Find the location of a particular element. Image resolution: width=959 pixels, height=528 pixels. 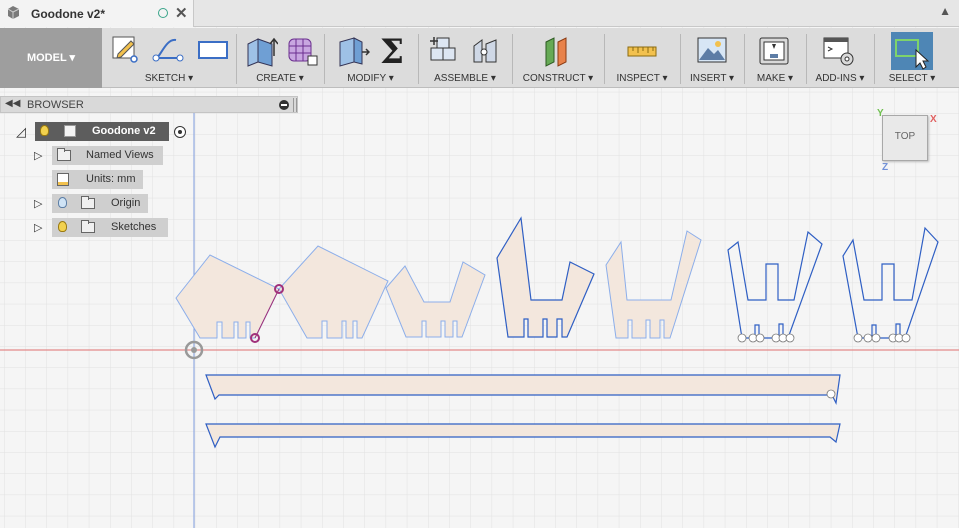

x-axis-label: X is located at coordinates (933, 119).